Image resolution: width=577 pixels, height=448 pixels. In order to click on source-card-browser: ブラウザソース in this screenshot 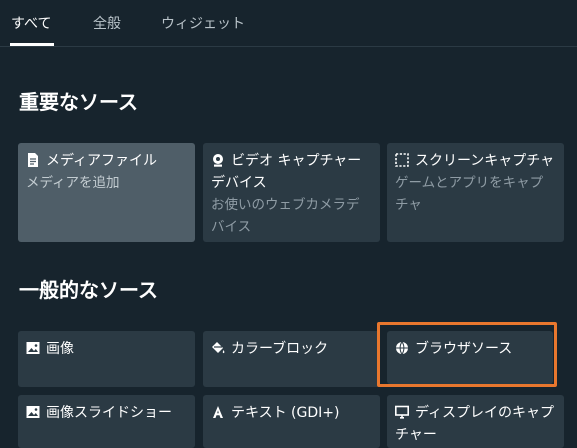, I will do `click(470, 357)`.